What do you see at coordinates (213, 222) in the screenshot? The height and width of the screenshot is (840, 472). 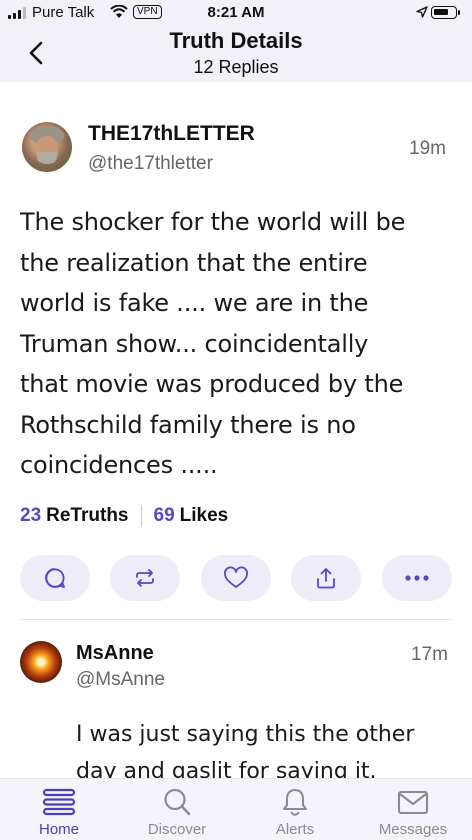 I see `post-line: The shocker for the world will be` at bounding box center [213, 222].